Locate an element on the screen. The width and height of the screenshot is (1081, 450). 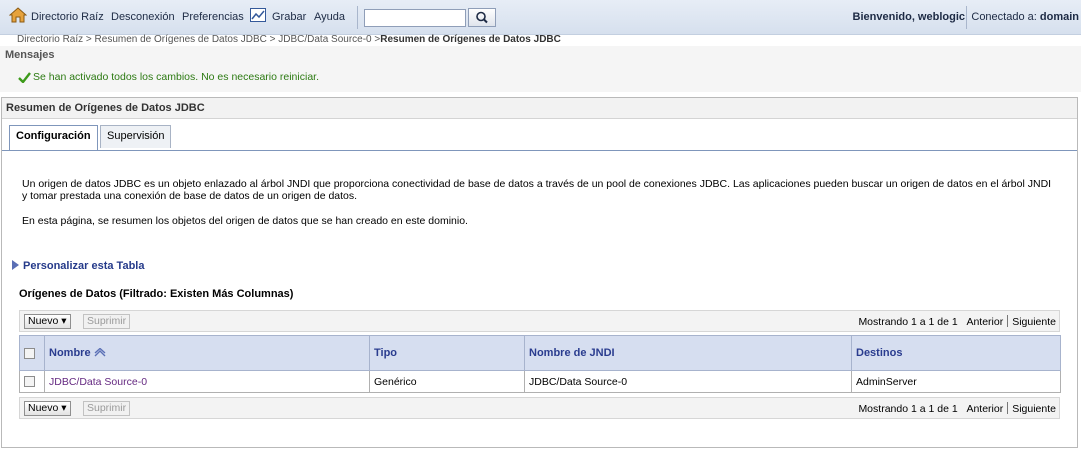
check-icon is located at coordinates (24, 77).